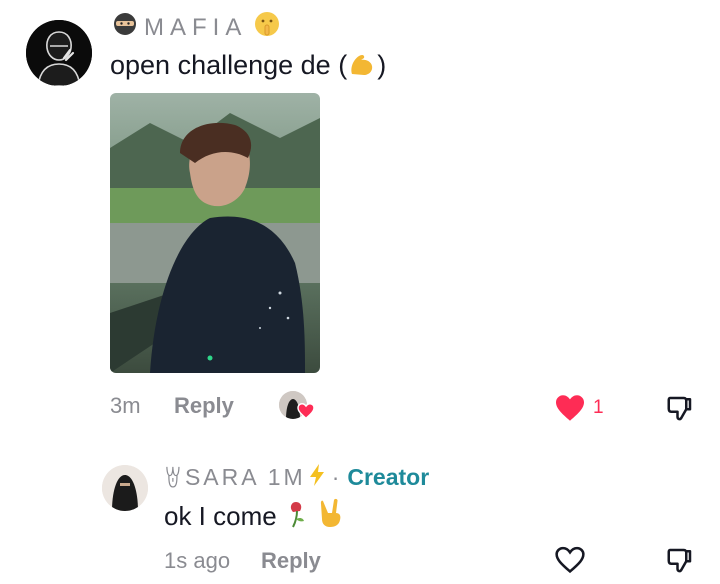 The image size is (720, 584). I want to click on replier-username-text: SARA 1M, so click(245, 477).